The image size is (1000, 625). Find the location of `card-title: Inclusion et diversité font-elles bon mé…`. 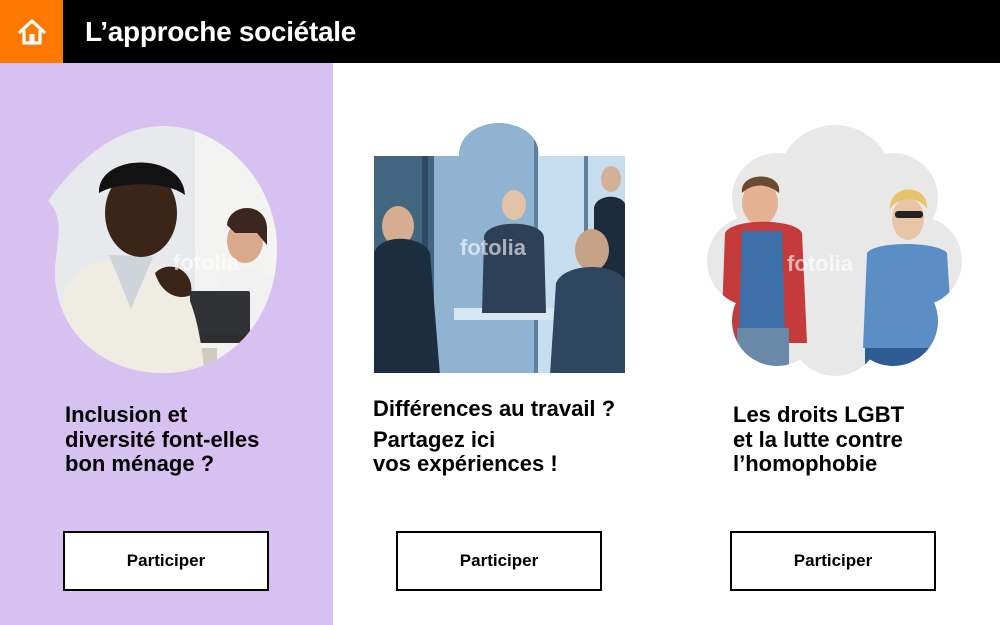

card-title: Inclusion et diversité font-elles bon mé… is located at coordinates (162, 439).